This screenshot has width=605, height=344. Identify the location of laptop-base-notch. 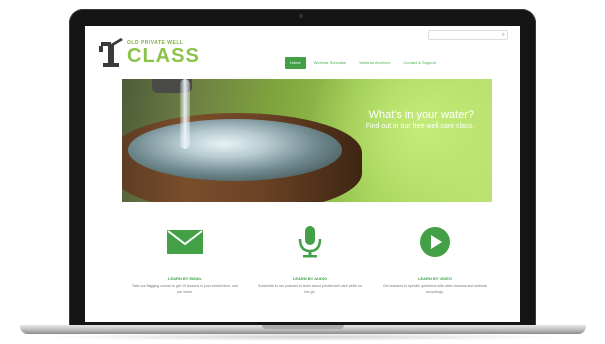
(303, 327).